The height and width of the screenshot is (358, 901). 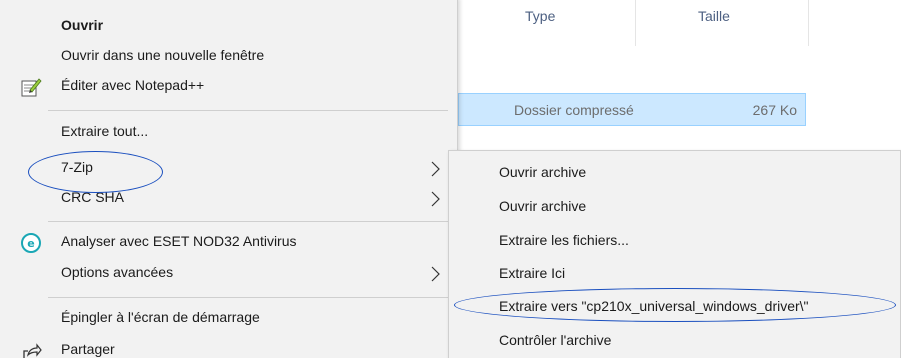 I want to click on menu-item-share: Partager, so click(x=228, y=347).